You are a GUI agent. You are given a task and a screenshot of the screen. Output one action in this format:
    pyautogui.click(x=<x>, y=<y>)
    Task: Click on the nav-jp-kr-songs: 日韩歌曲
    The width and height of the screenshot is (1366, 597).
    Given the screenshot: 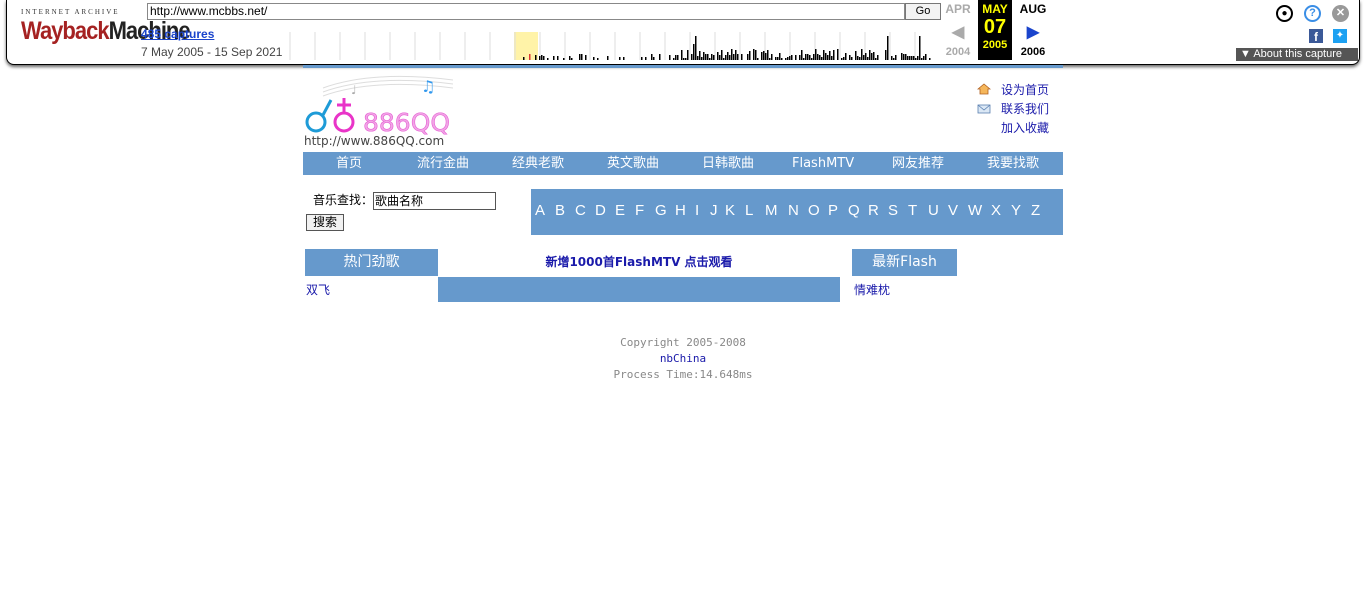 What is the action you would take?
    pyautogui.click(x=728, y=163)
    